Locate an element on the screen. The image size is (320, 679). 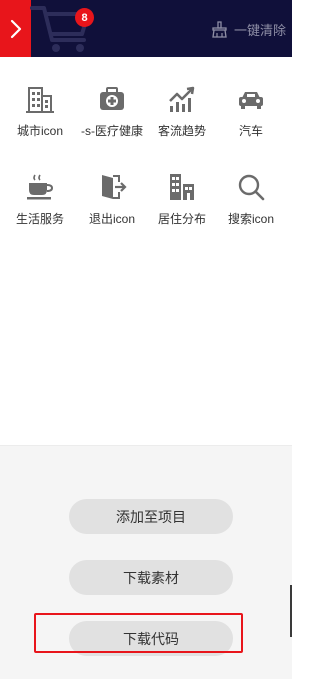
icon-label: 客流趋势 is located at coordinates (181, 131).